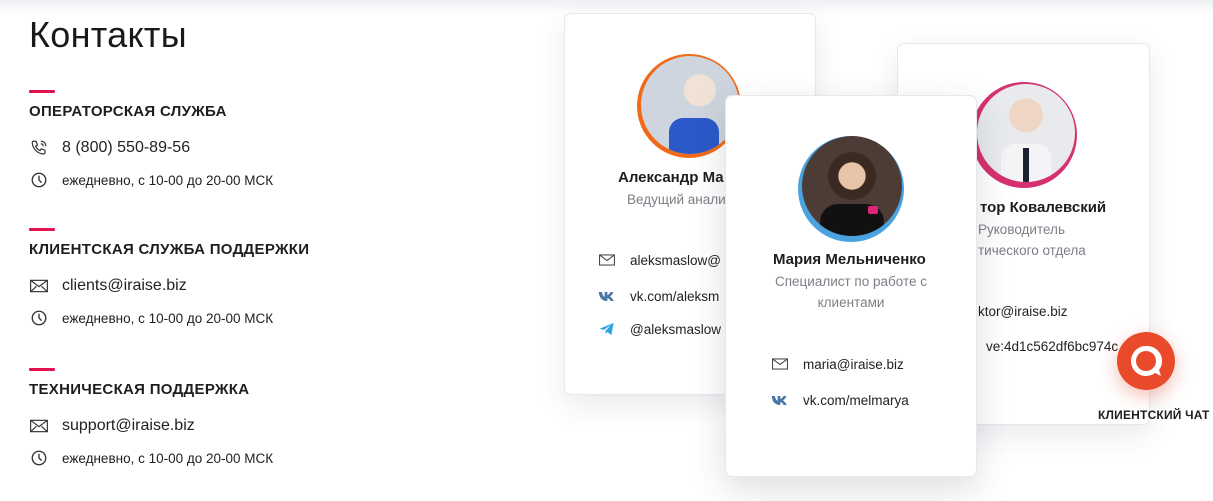 This screenshot has height=501, width=1213. What do you see at coordinates (169, 249) in the screenshot?
I see `section-heading: КЛИЕНТСКАЯ СЛУЖБА ПОДДЕРЖКИ` at bounding box center [169, 249].